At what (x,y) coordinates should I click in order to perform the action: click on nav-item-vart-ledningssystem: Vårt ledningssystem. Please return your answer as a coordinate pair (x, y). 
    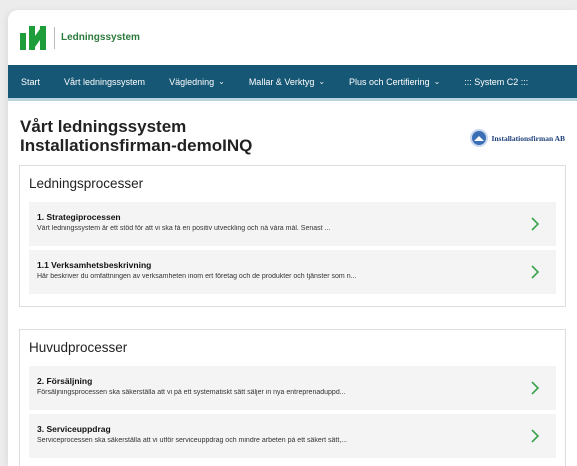
    Looking at the image, I should click on (104, 82).